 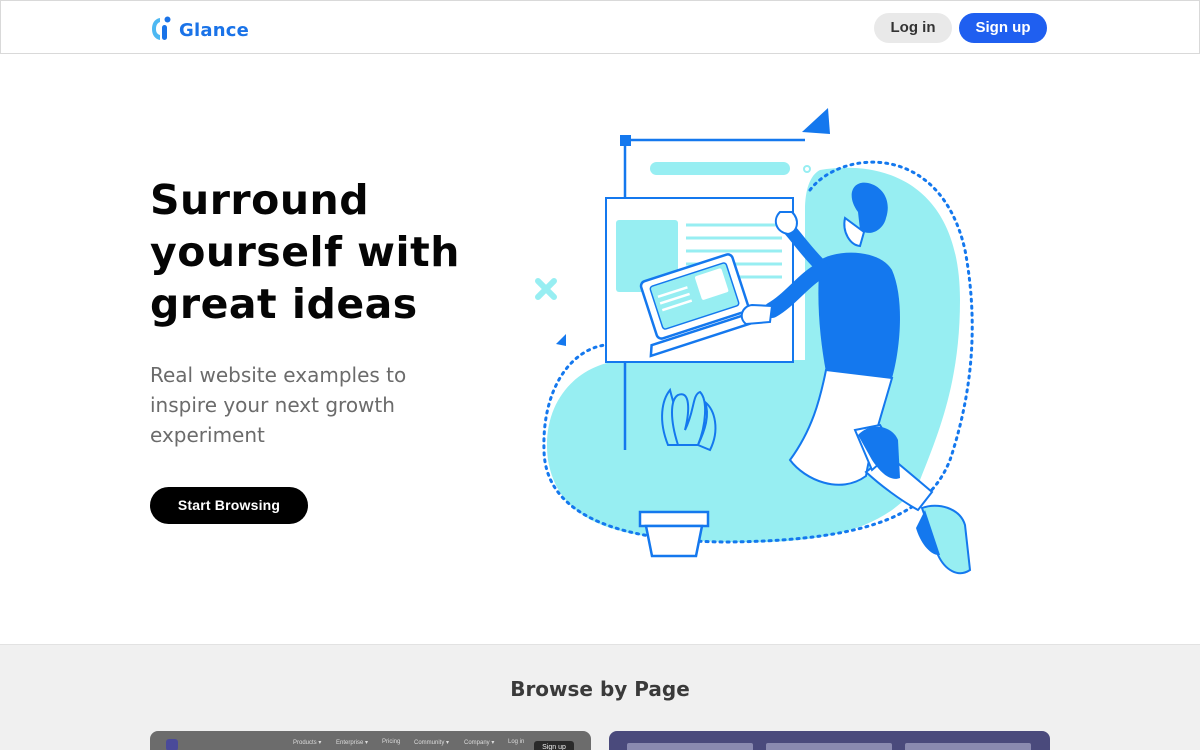 What do you see at coordinates (859, 315) in the screenshot?
I see `person-torso` at bounding box center [859, 315].